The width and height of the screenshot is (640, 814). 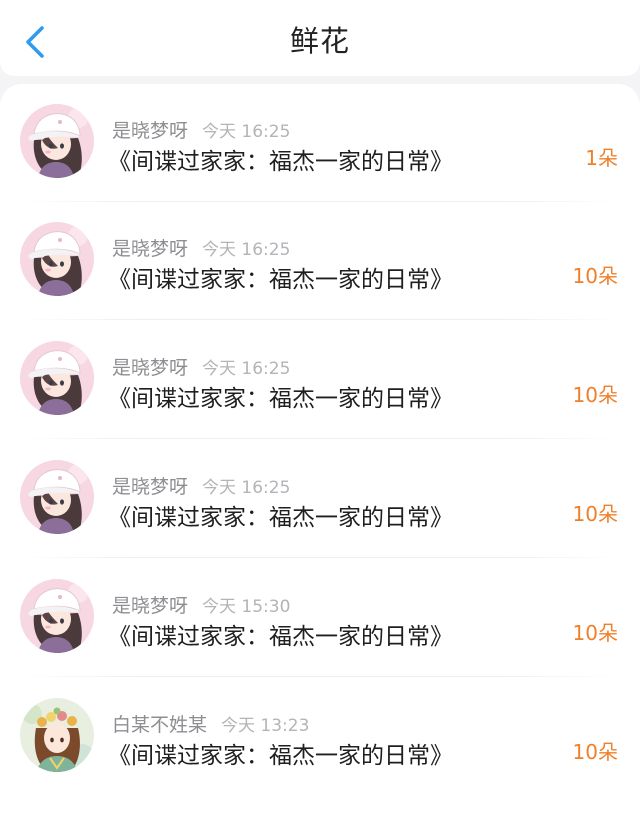 I want to click on nav-header: 鲜花, so click(x=320, y=38).